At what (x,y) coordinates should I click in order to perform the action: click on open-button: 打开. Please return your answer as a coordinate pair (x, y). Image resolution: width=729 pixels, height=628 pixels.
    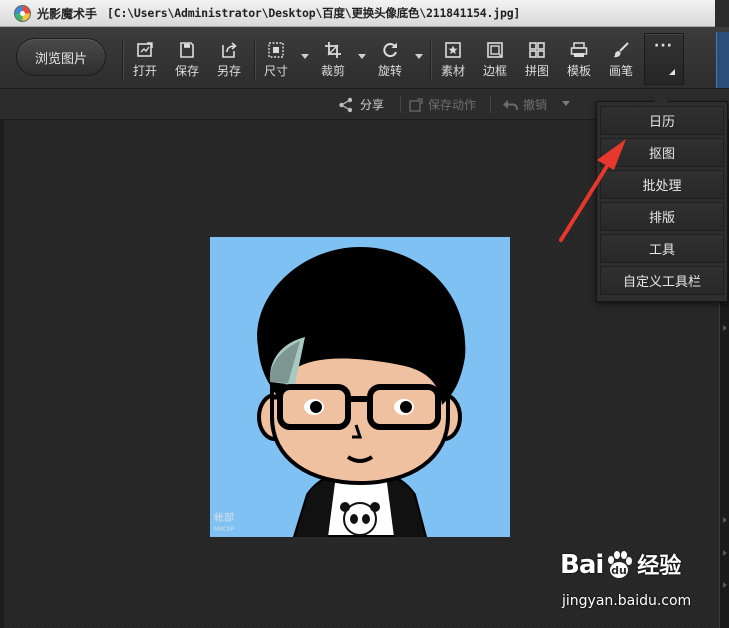
    Looking at the image, I should click on (145, 60).